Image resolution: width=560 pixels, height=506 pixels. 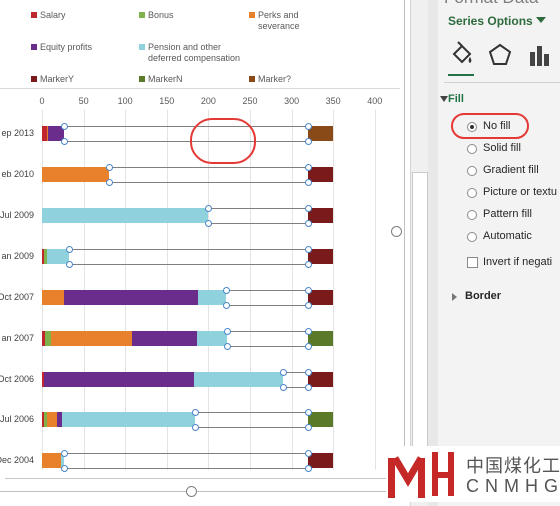 What do you see at coordinates (205, 257) in the screenshot?
I see `chart-row: an 2009` at bounding box center [205, 257].